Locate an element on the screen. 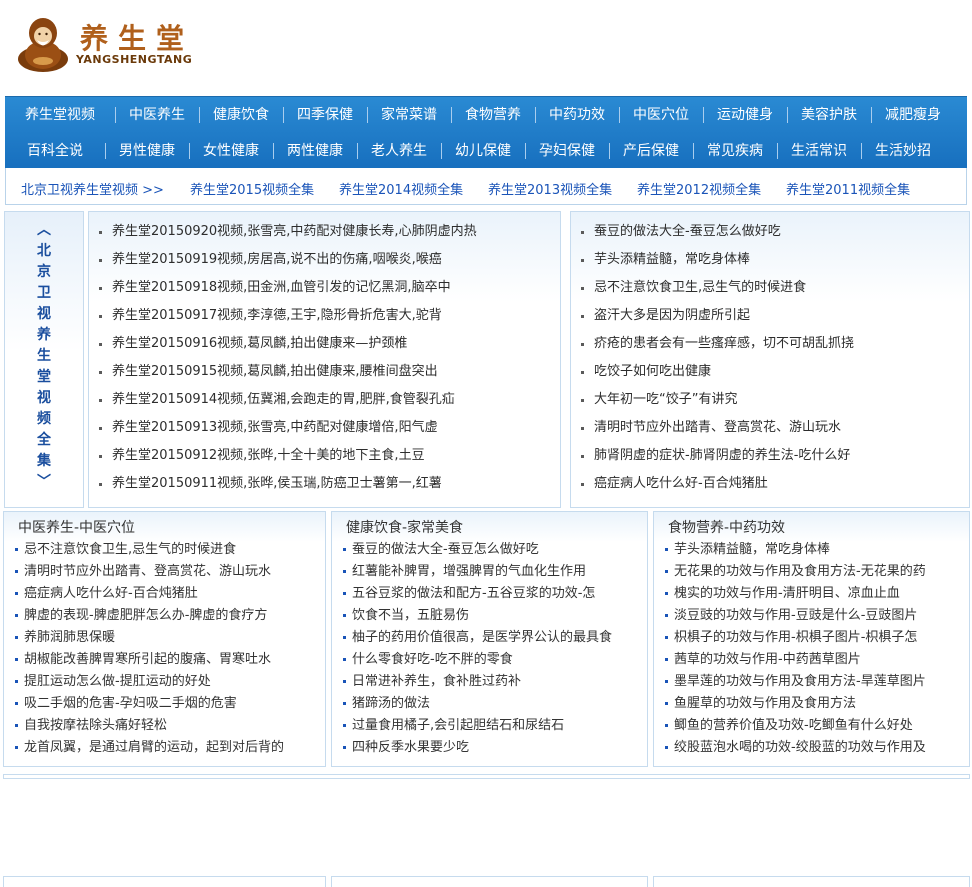 This screenshot has height=887, width=972. subbar-link: 养生堂2014视频全集 is located at coordinates (401, 188).